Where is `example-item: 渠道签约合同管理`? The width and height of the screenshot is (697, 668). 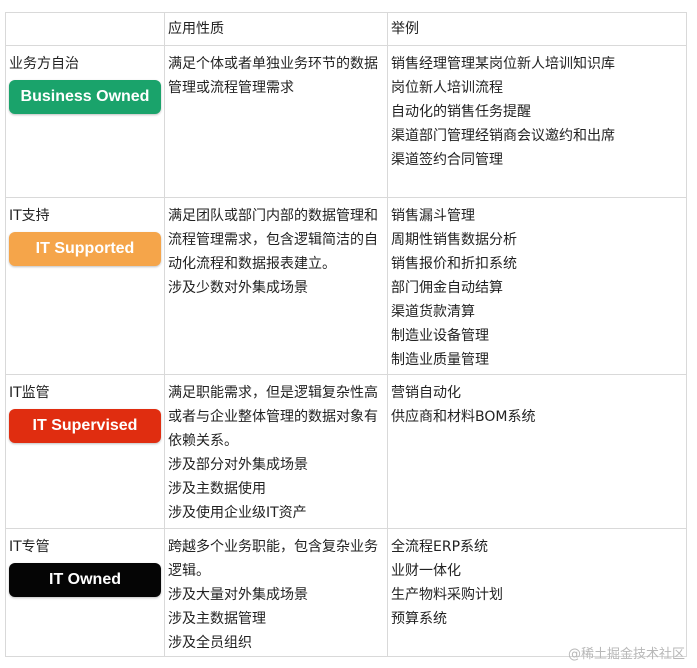
example-item: 渠道签约合同管理 is located at coordinates (447, 160).